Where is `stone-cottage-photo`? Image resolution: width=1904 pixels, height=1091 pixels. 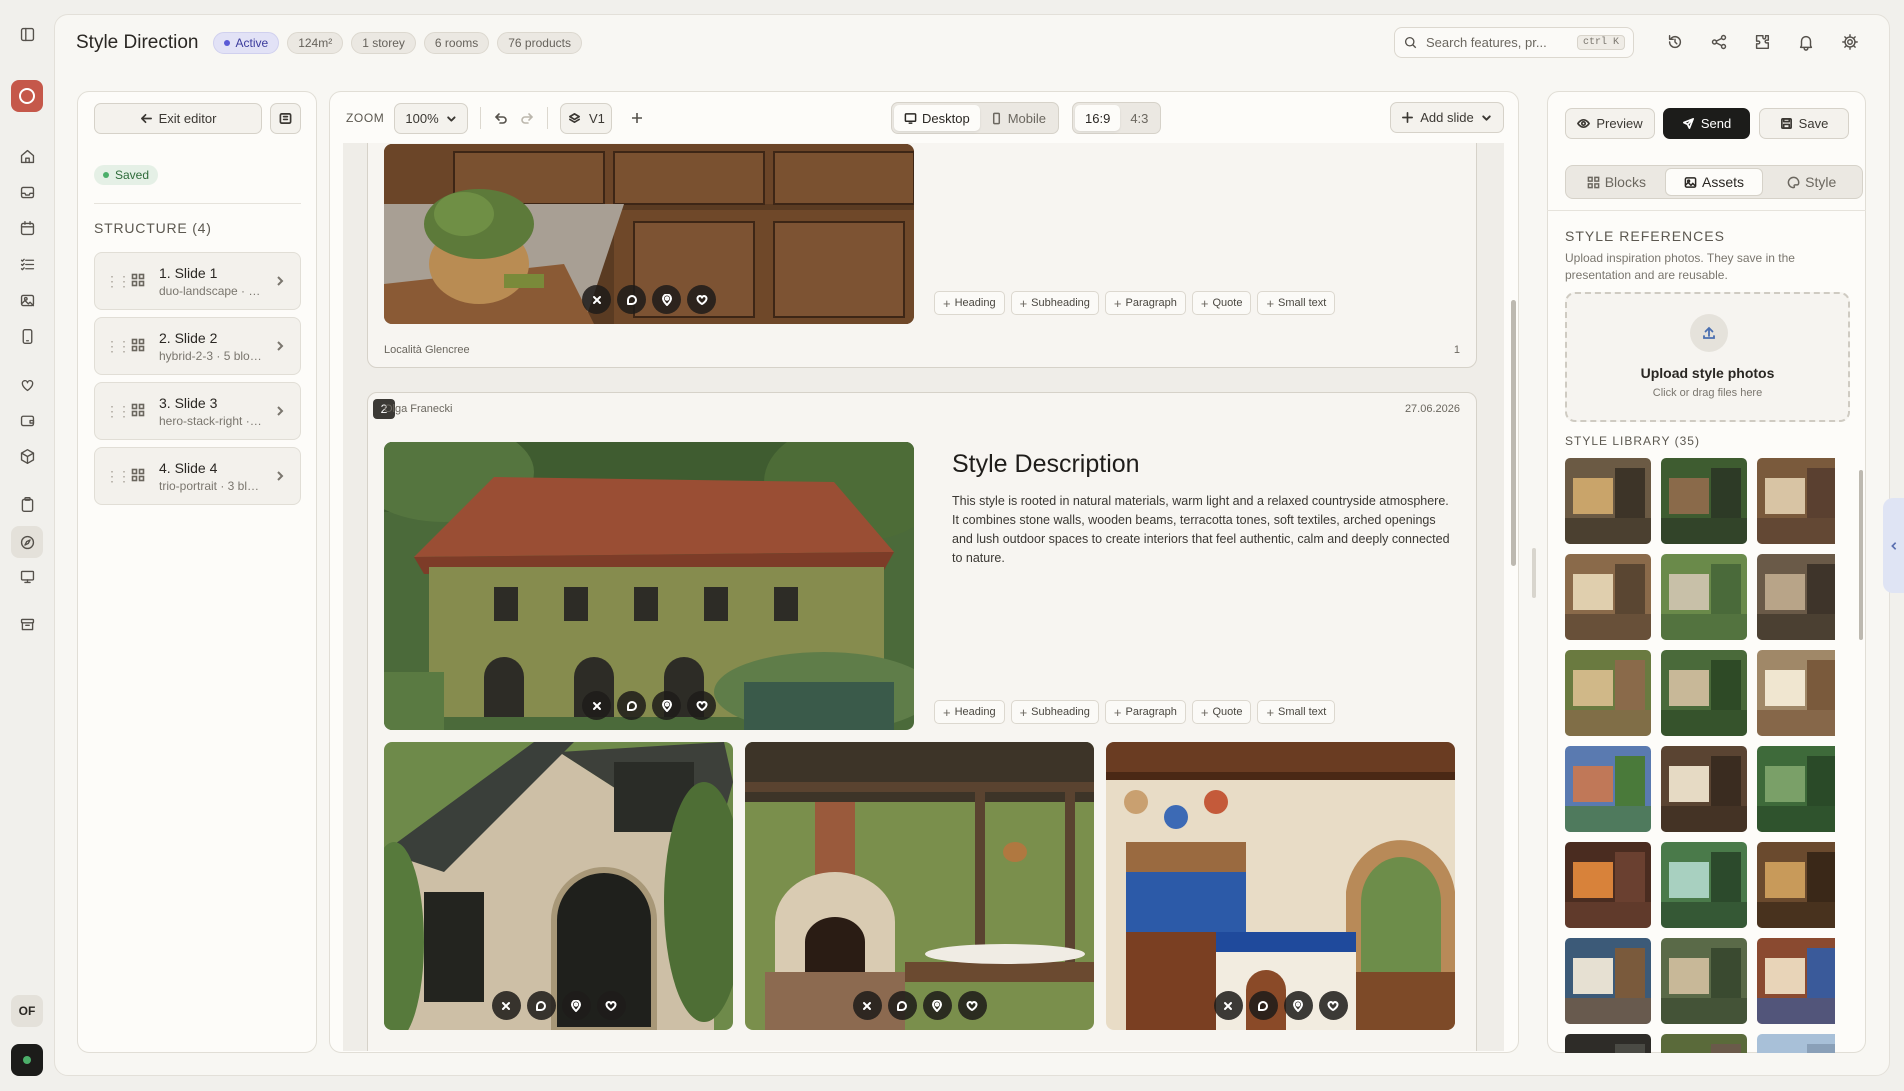 stone-cottage-photo is located at coordinates (558, 886).